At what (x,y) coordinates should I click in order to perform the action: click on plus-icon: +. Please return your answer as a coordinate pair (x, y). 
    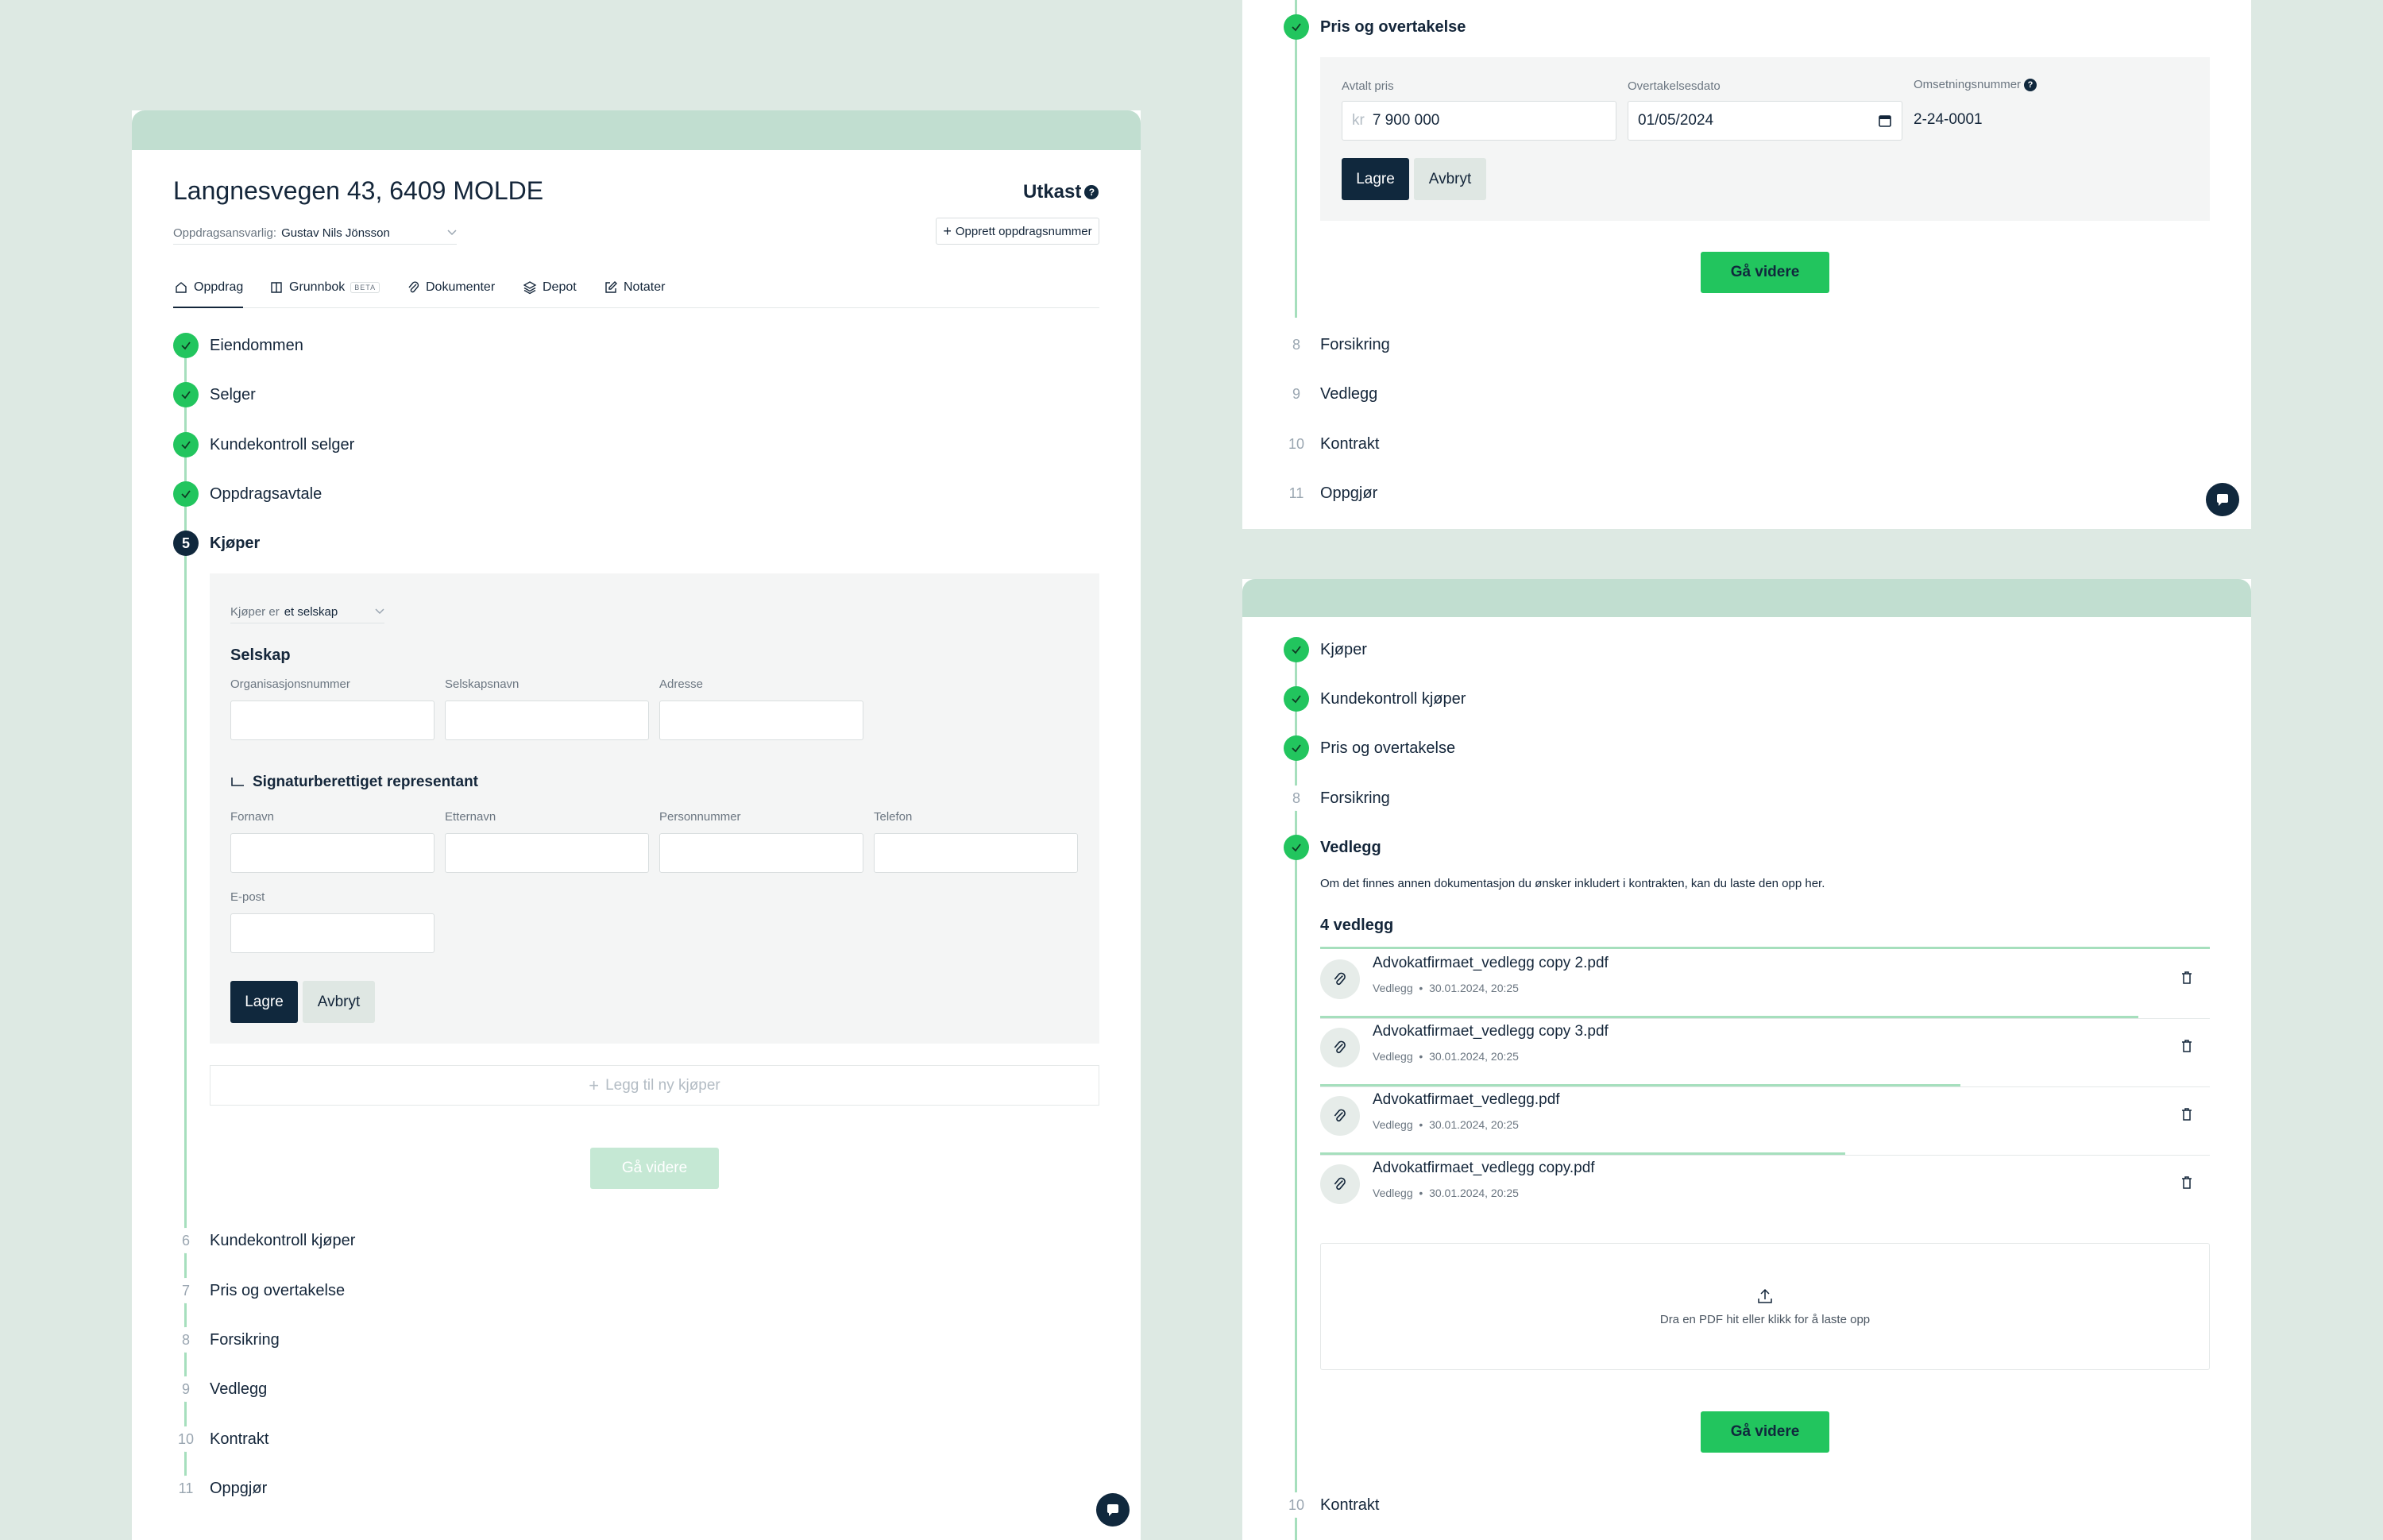
    Looking at the image, I should click on (595, 1085).